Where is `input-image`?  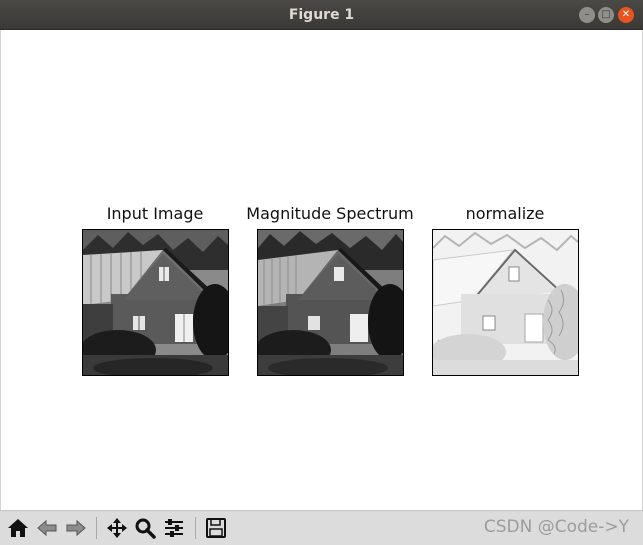 input-image is located at coordinates (155, 302).